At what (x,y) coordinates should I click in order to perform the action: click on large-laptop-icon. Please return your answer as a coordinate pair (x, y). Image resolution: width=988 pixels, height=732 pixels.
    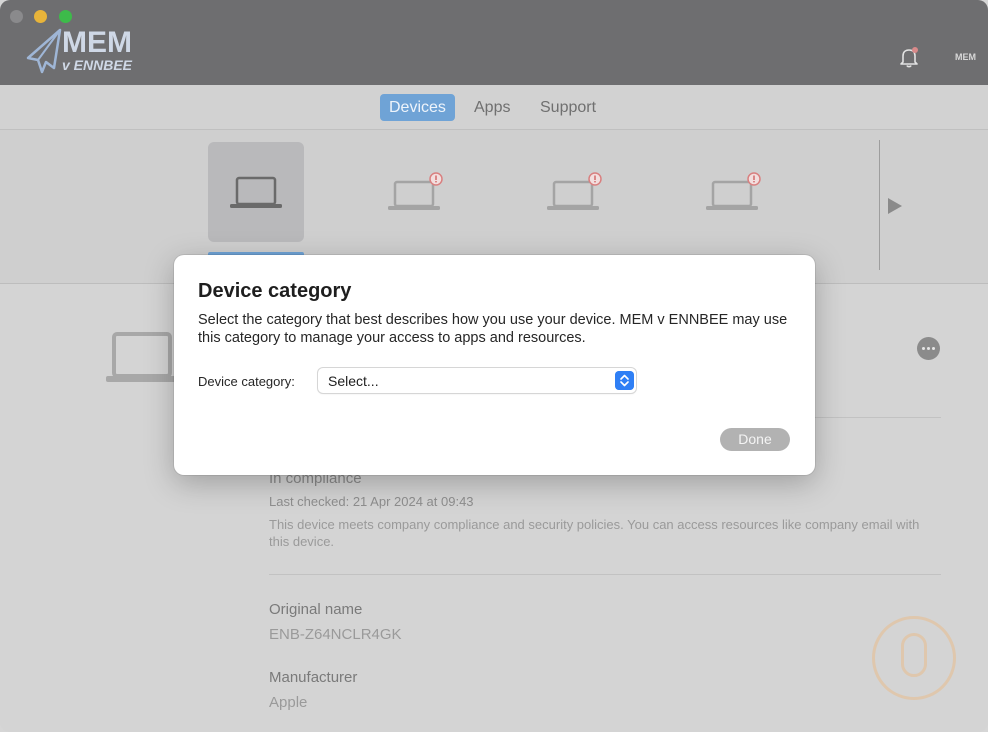
    Looking at the image, I should click on (142, 357).